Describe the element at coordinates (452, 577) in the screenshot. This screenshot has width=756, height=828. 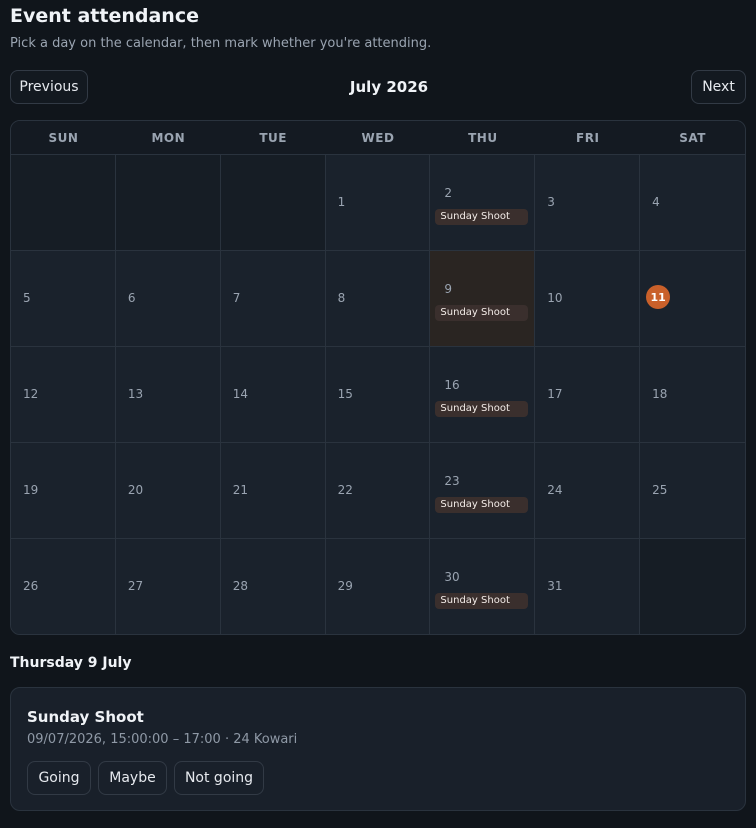
I see `day-number: 30` at that location.